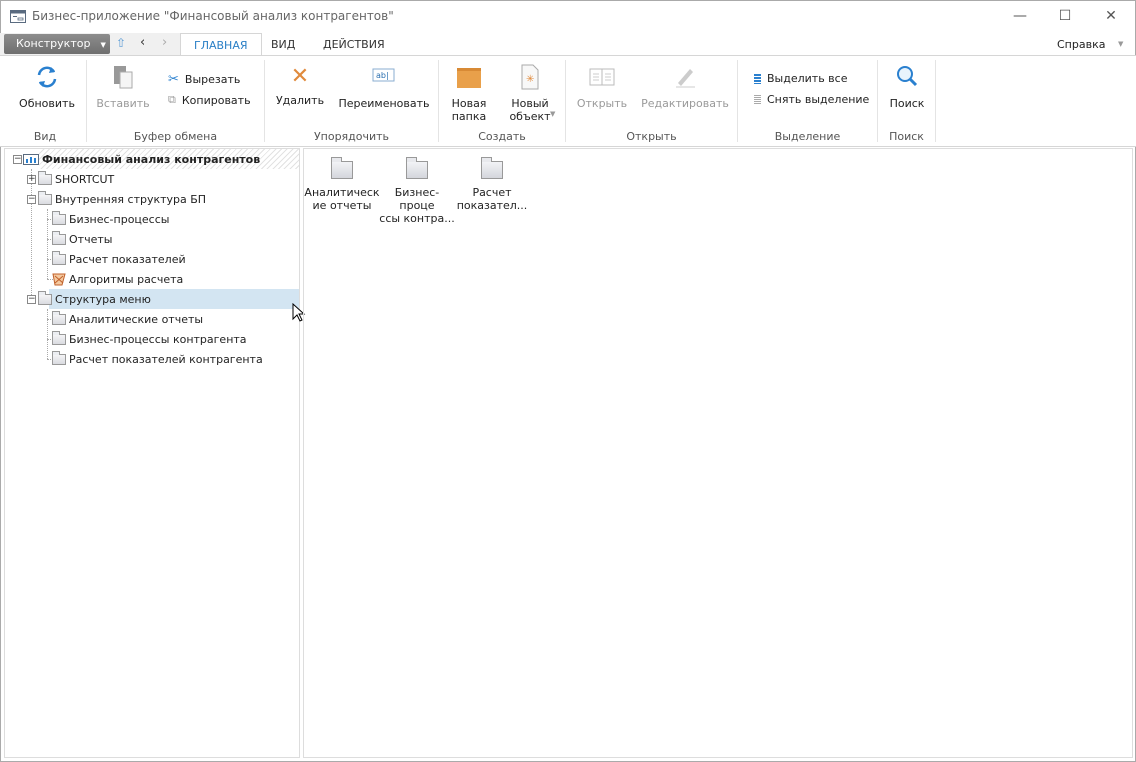  Describe the element at coordinates (212, 79) in the screenshot. I see `cut-label: Вырезать` at that location.